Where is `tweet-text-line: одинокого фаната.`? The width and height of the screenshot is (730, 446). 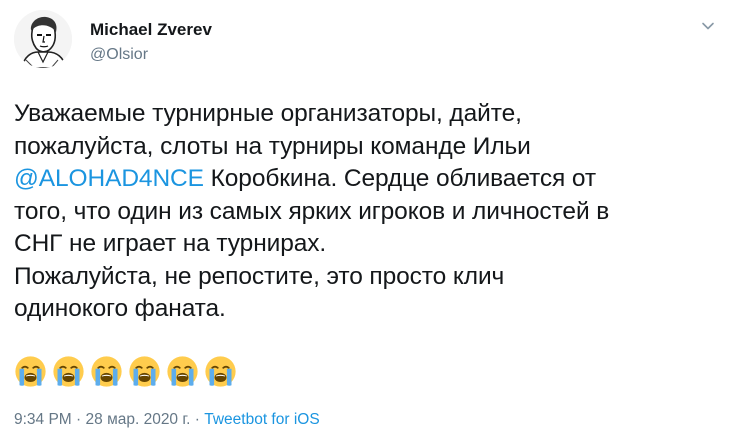
tweet-text-line: одинокого фаната. is located at coordinates (120, 308).